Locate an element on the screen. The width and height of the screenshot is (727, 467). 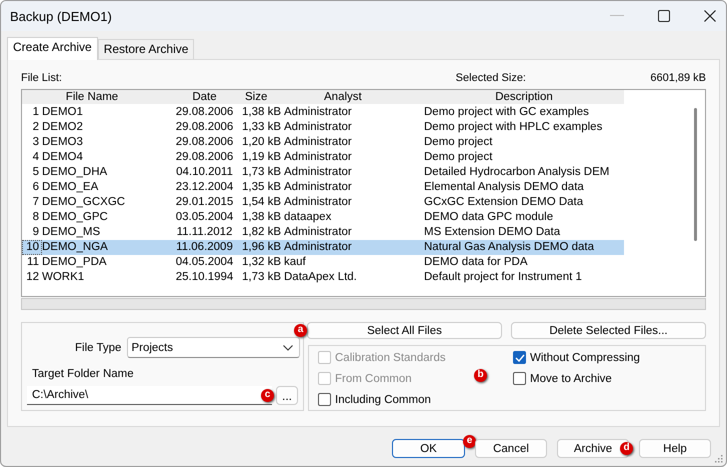
table-cell-text: 04.05.2004 is located at coordinates (204, 262).